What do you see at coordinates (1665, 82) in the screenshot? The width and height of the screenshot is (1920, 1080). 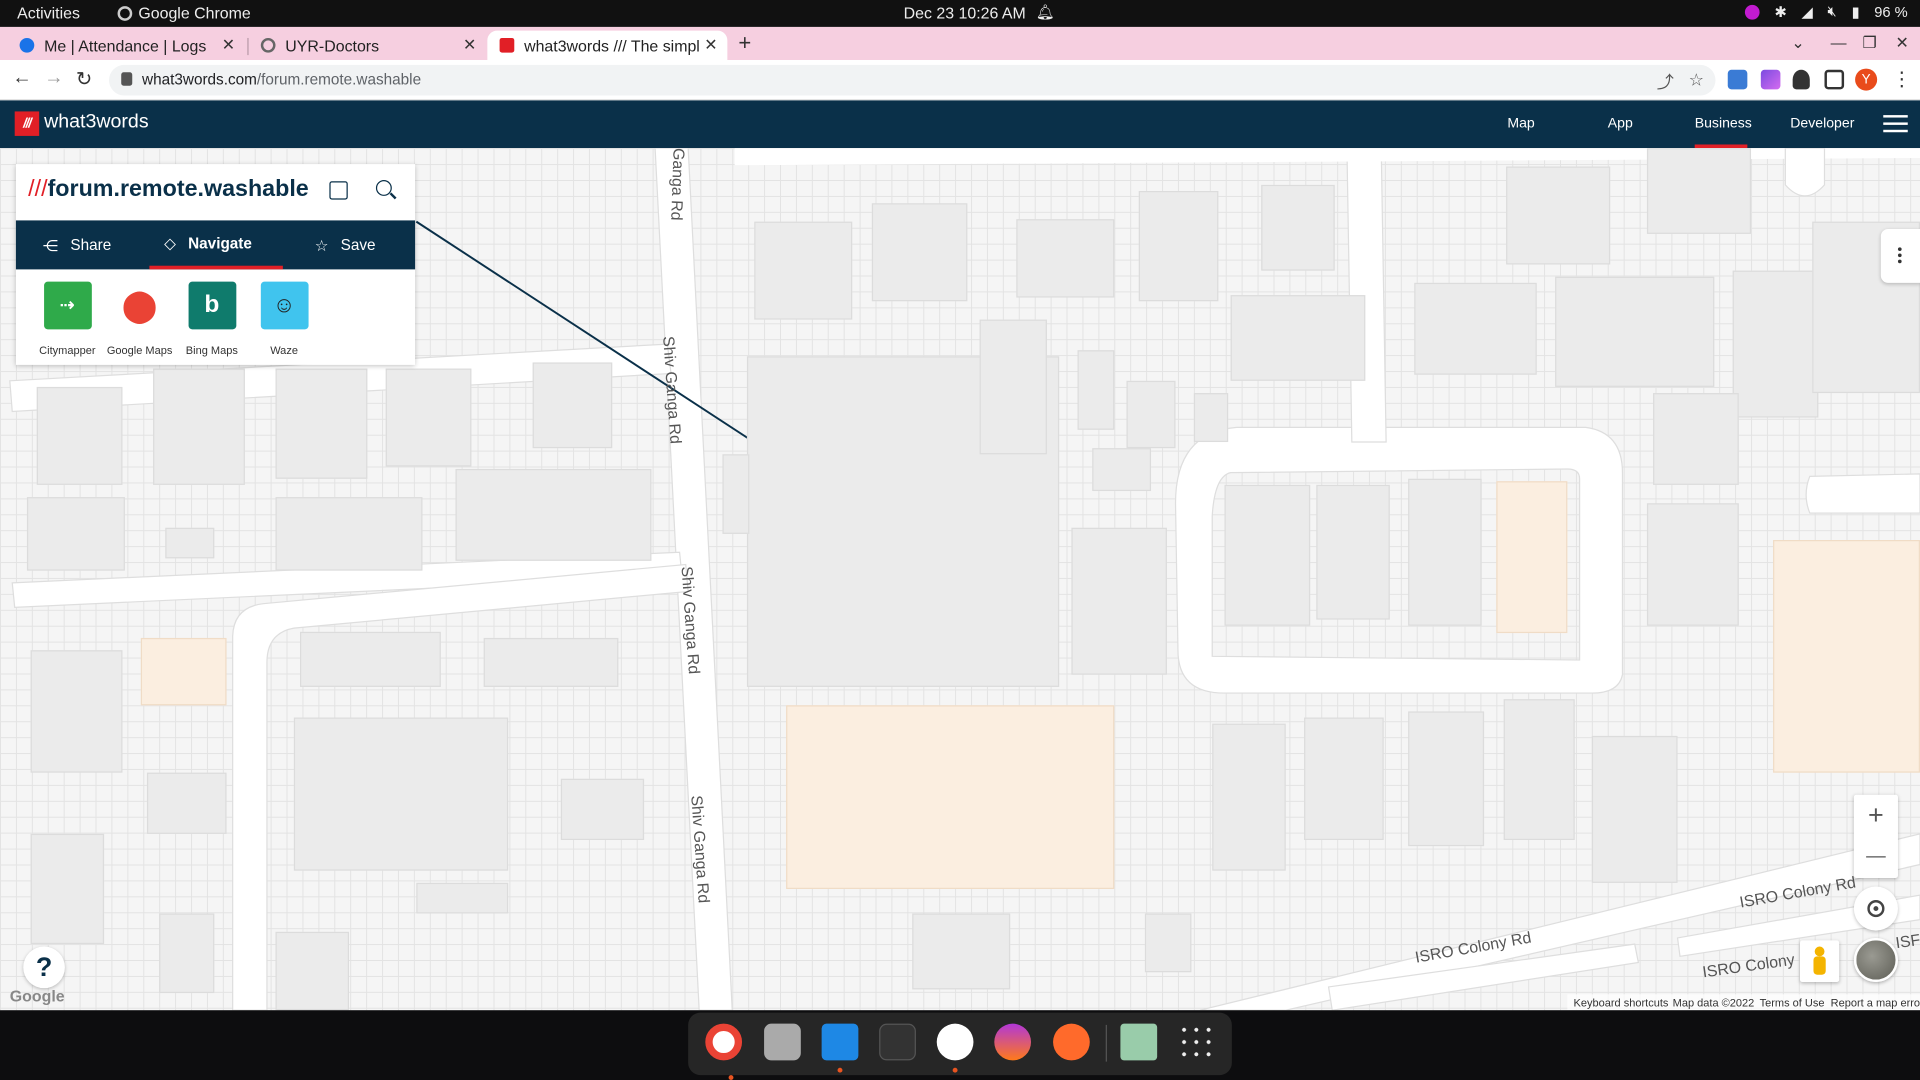 I see `share-page-icon: ⤴` at bounding box center [1665, 82].